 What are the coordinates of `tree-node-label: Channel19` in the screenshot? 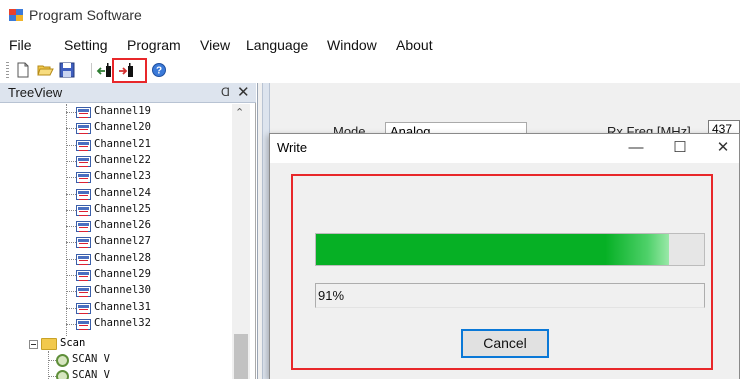 It's located at (122, 111).